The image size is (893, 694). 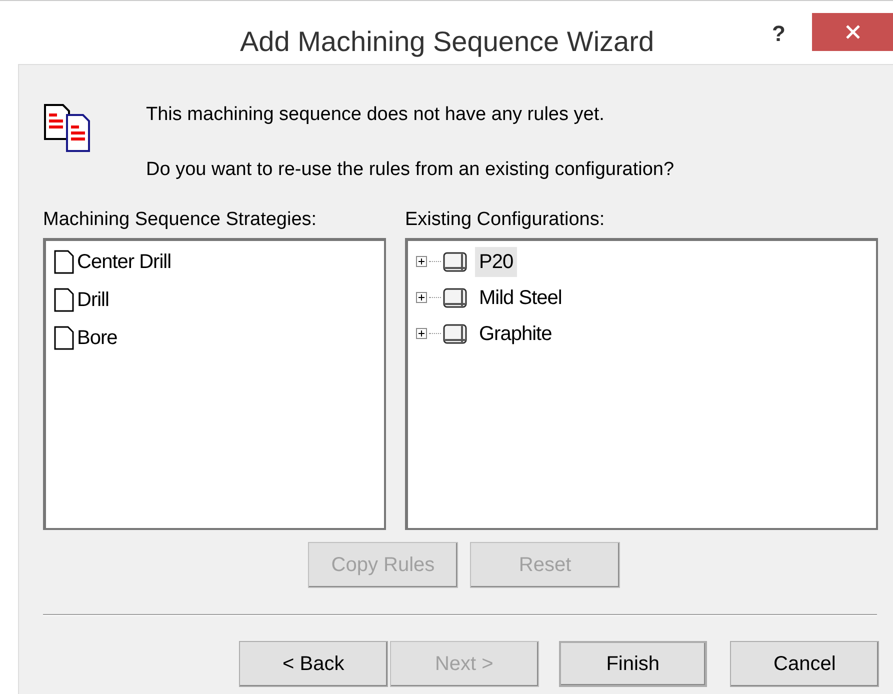 I want to click on message-text: Do you want to re-use the rules from an existing configuration?, so click(x=410, y=170).